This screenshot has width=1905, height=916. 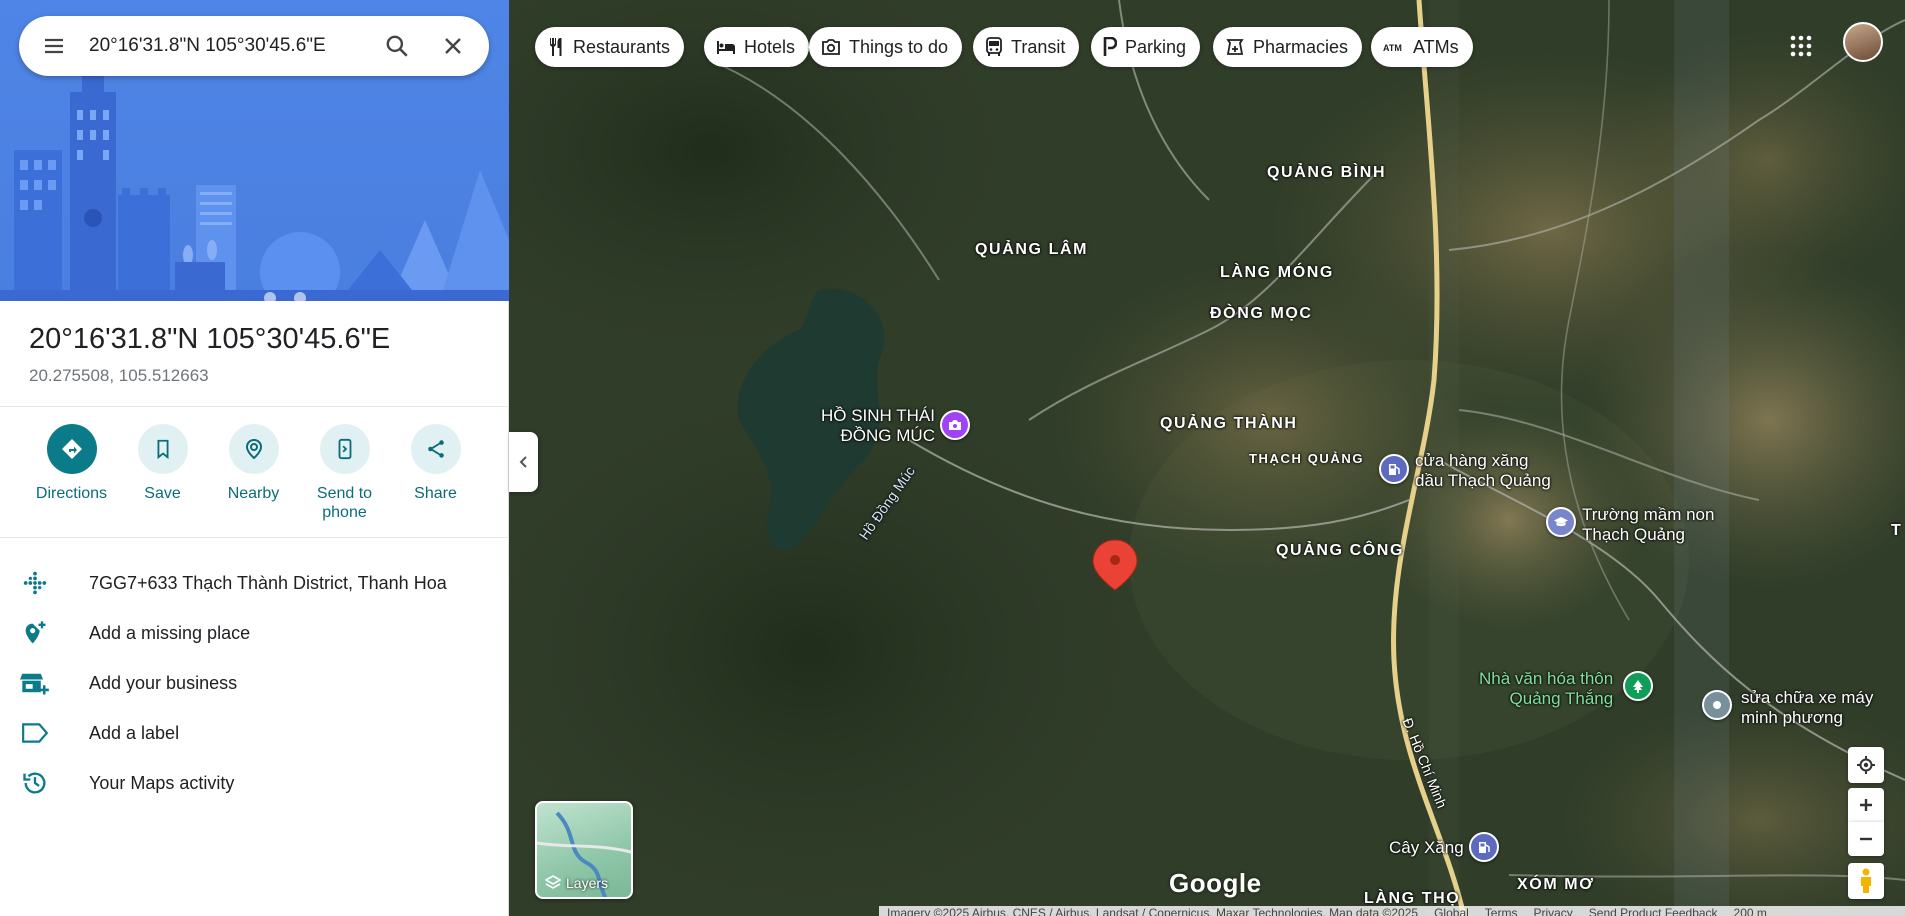 What do you see at coordinates (34, 583) in the screenshot?
I see `plus-code-icon` at bounding box center [34, 583].